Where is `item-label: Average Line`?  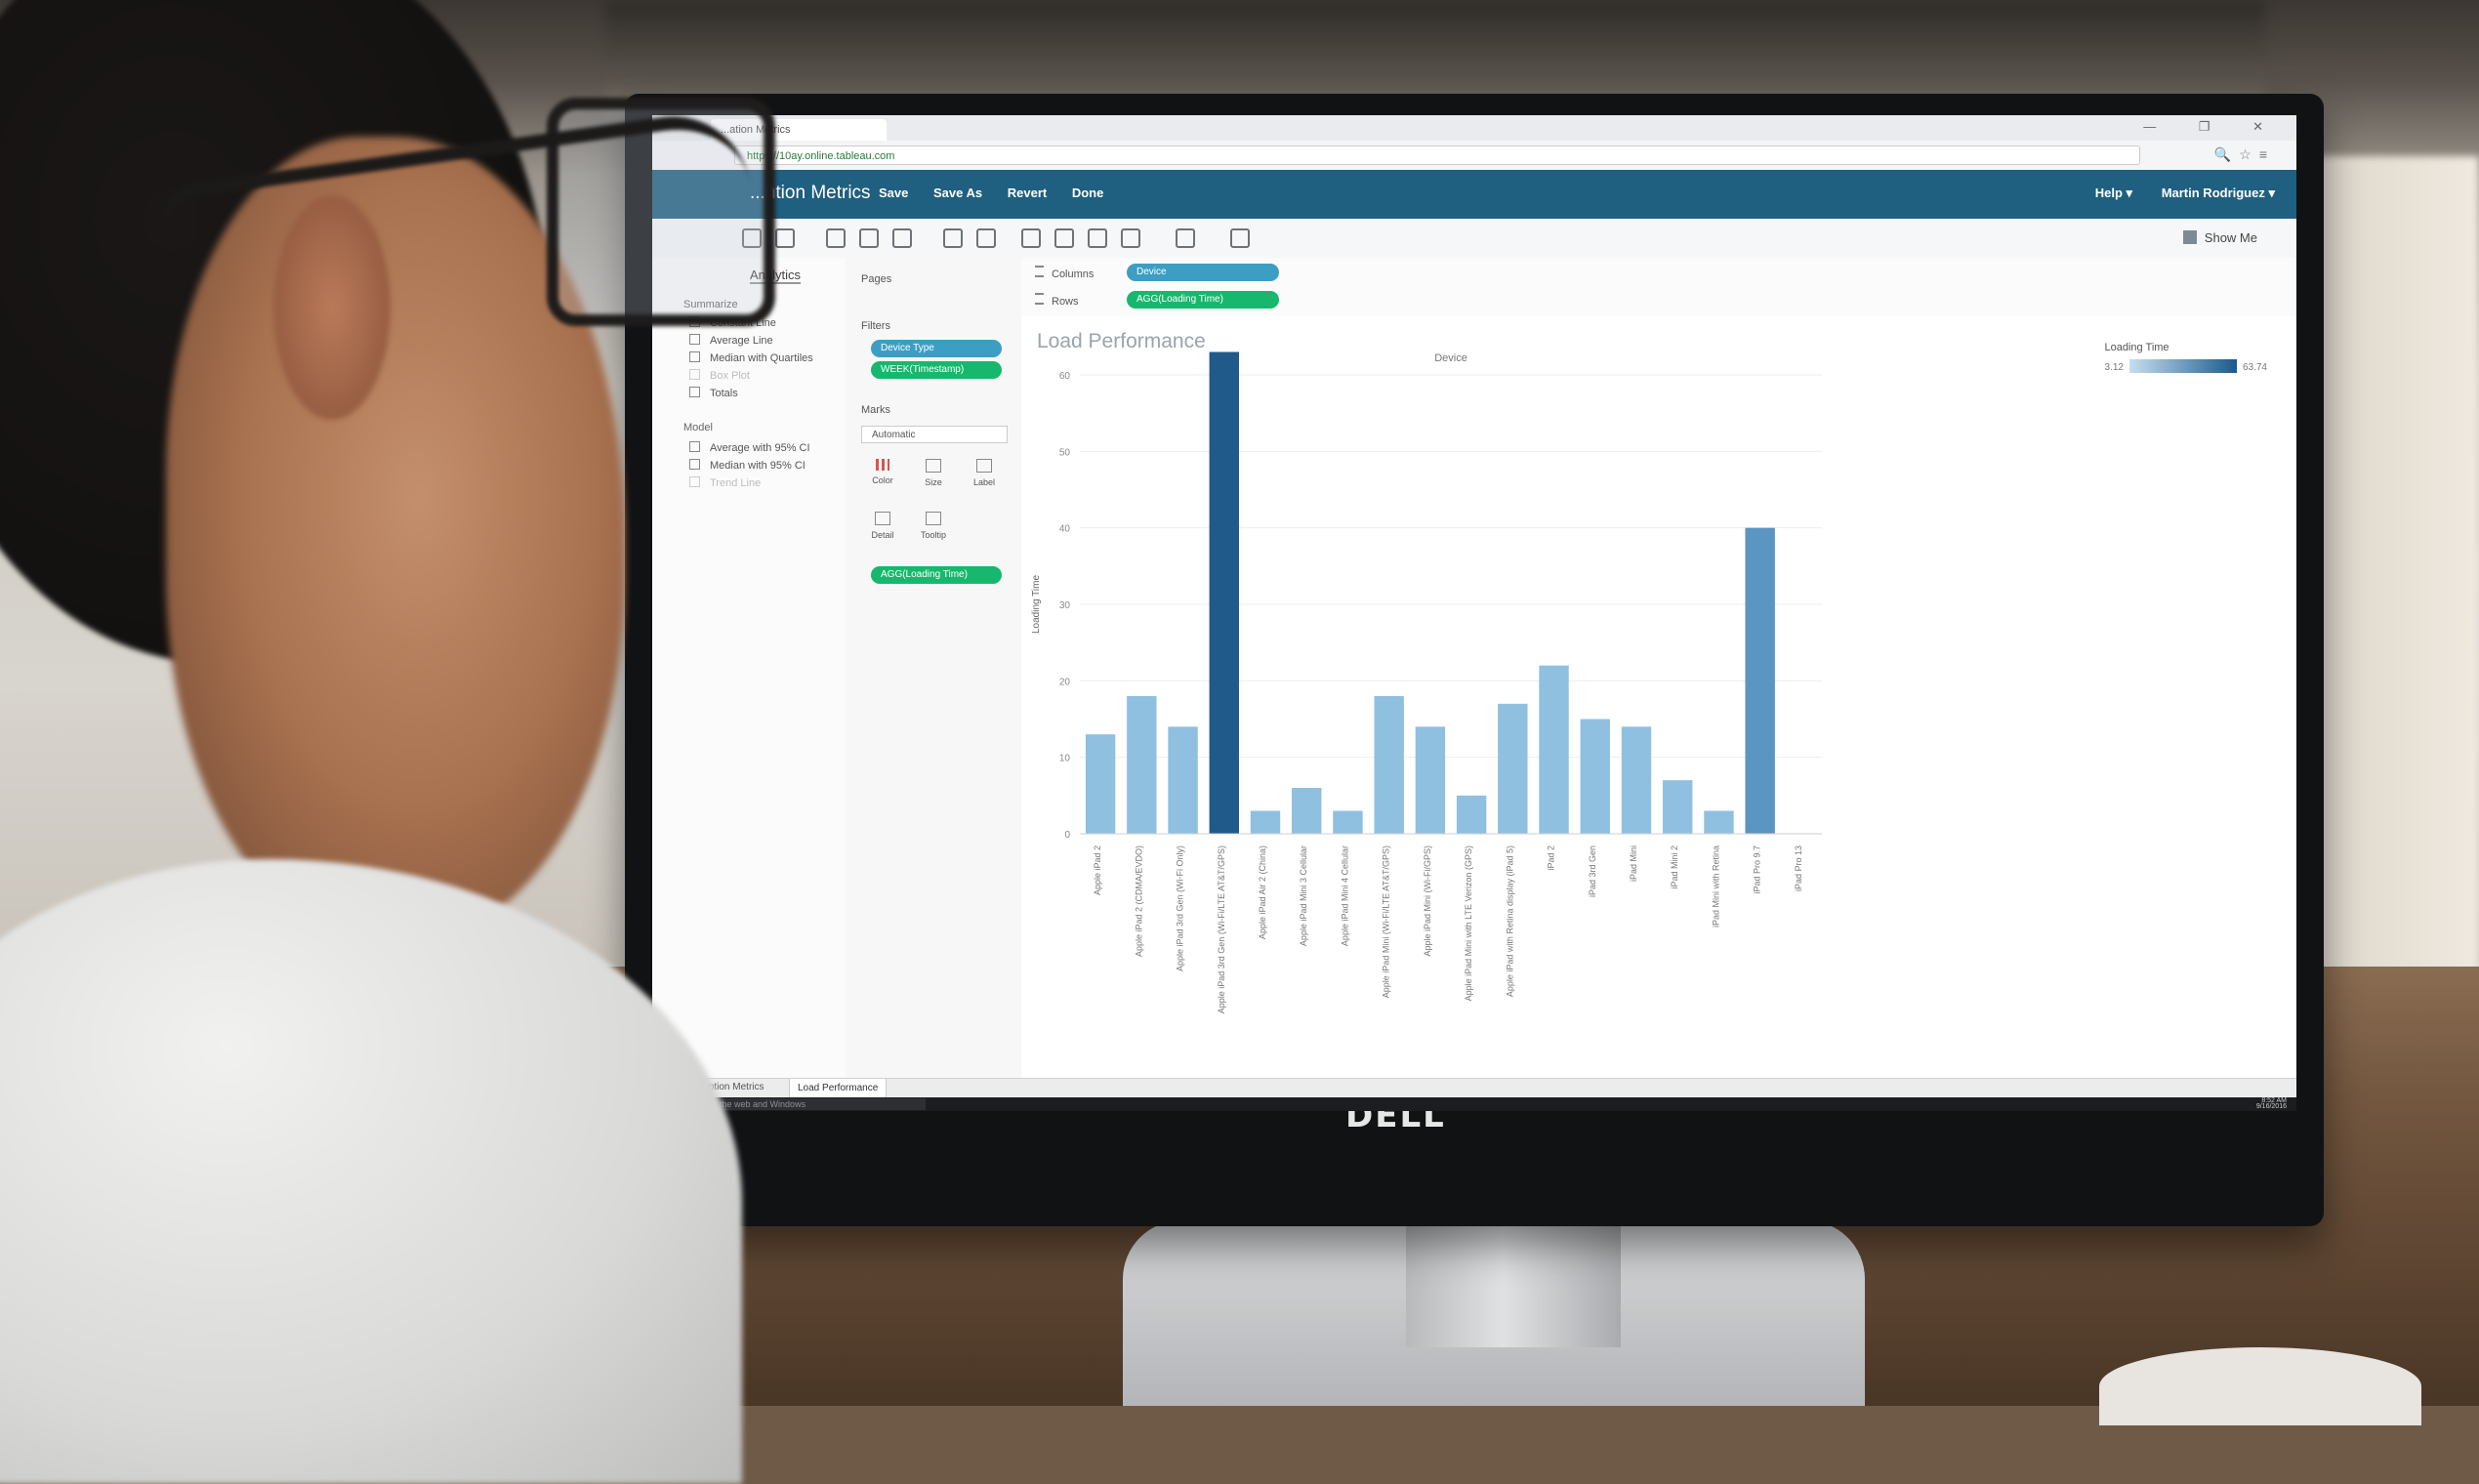
item-label: Average Line is located at coordinates (741, 341).